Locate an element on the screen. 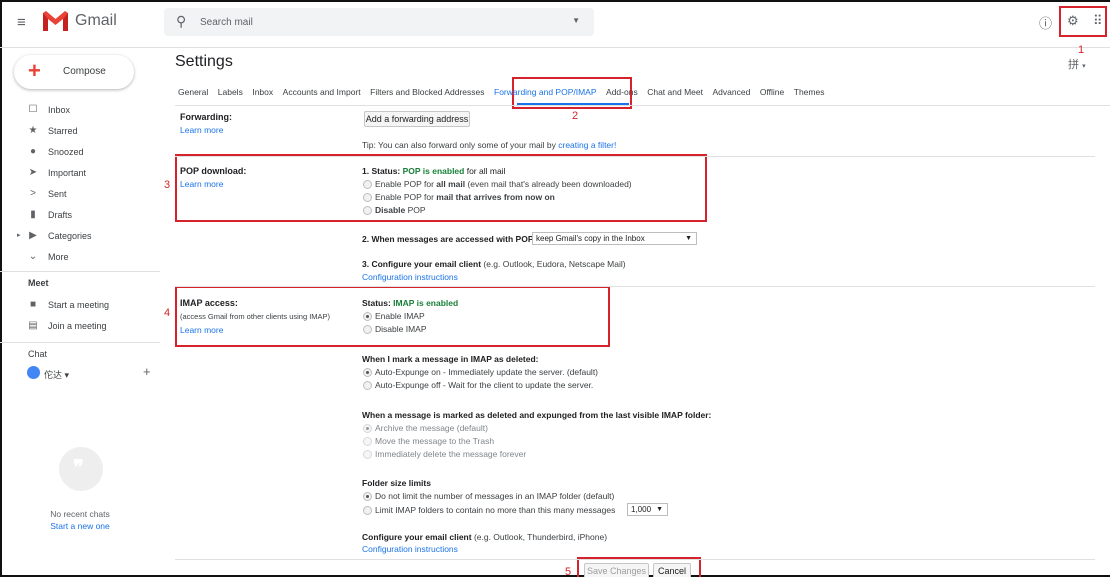 This screenshot has height=577, width=1110. pop-disable-bold: Disable is located at coordinates (390, 210).